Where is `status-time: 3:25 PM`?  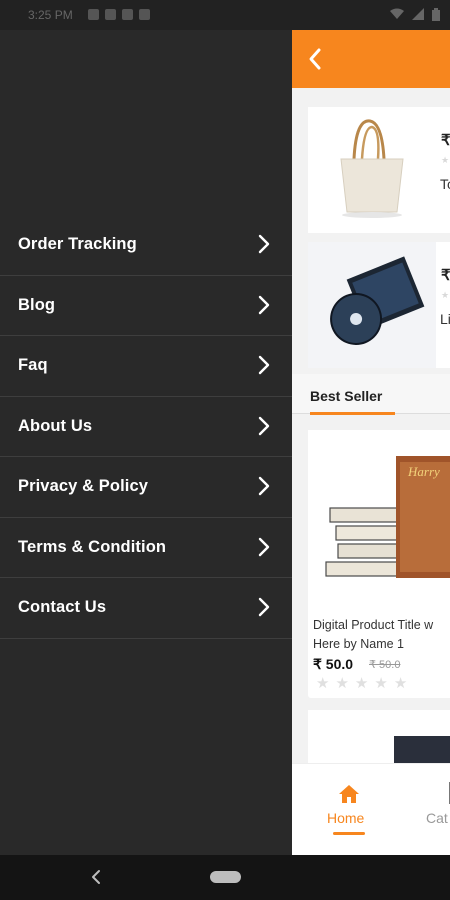 status-time: 3:25 PM is located at coordinates (50, 15).